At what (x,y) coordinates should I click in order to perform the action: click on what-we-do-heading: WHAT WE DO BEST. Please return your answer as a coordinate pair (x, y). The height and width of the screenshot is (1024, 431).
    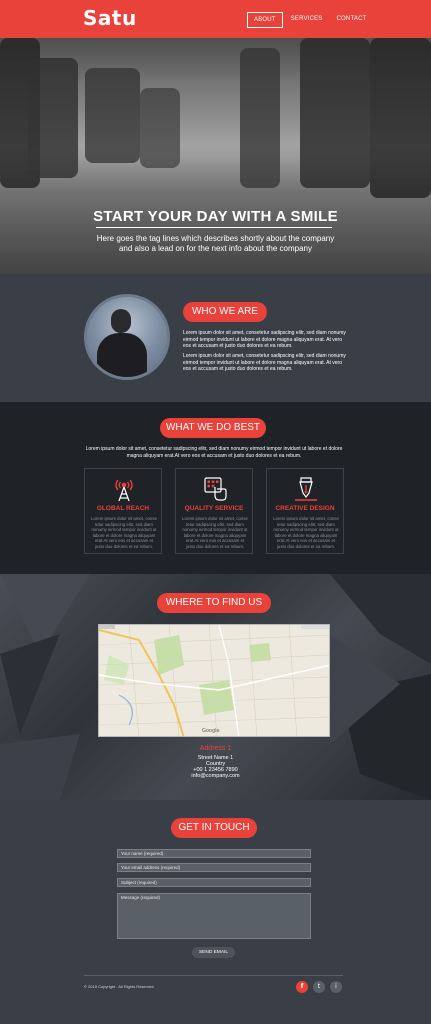
    Looking at the image, I should click on (213, 428).